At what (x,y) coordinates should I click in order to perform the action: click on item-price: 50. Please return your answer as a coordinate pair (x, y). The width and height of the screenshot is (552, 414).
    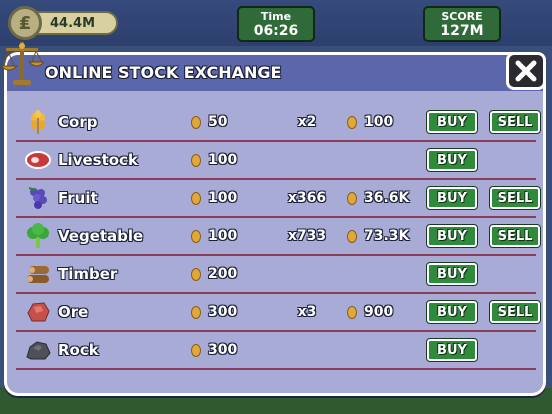
    Looking at the image, I should click on (218, 122).